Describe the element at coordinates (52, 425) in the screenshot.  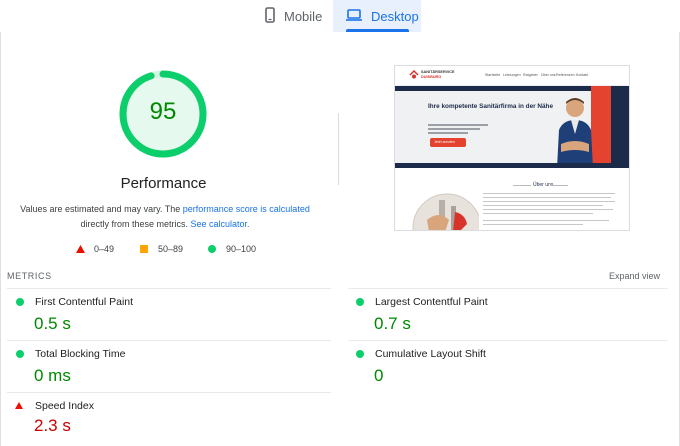
I see `si-value: 2.3 s` at that location.